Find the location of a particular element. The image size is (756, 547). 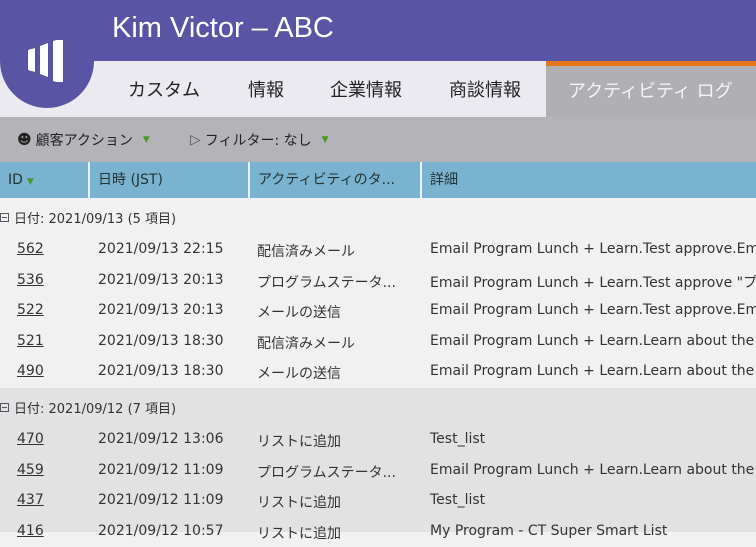

table-header: ID ▼ 日時 (JST) アクティビティのタ... 詳細 is located at coordinates (378, 180).